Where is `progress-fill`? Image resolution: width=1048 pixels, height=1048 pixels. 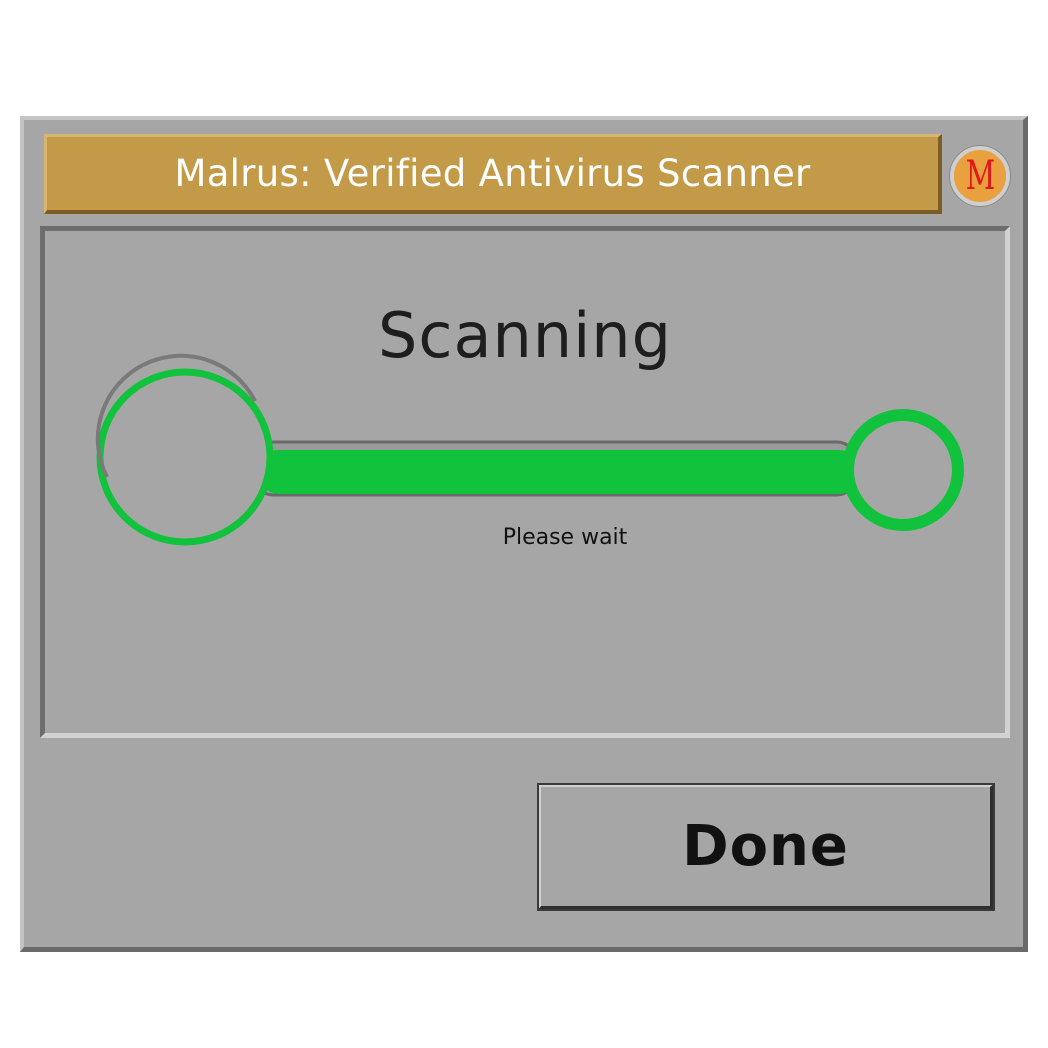 progress-fill is located at coordinates (559, 472).